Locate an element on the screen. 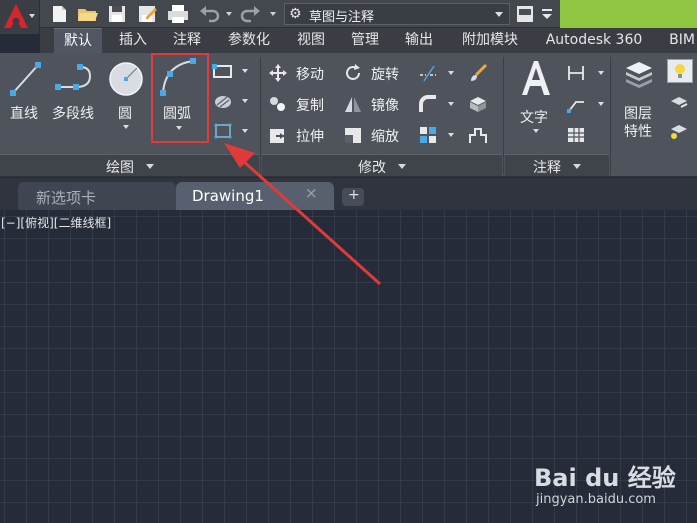  array-button is located at coordinates (438, 135).